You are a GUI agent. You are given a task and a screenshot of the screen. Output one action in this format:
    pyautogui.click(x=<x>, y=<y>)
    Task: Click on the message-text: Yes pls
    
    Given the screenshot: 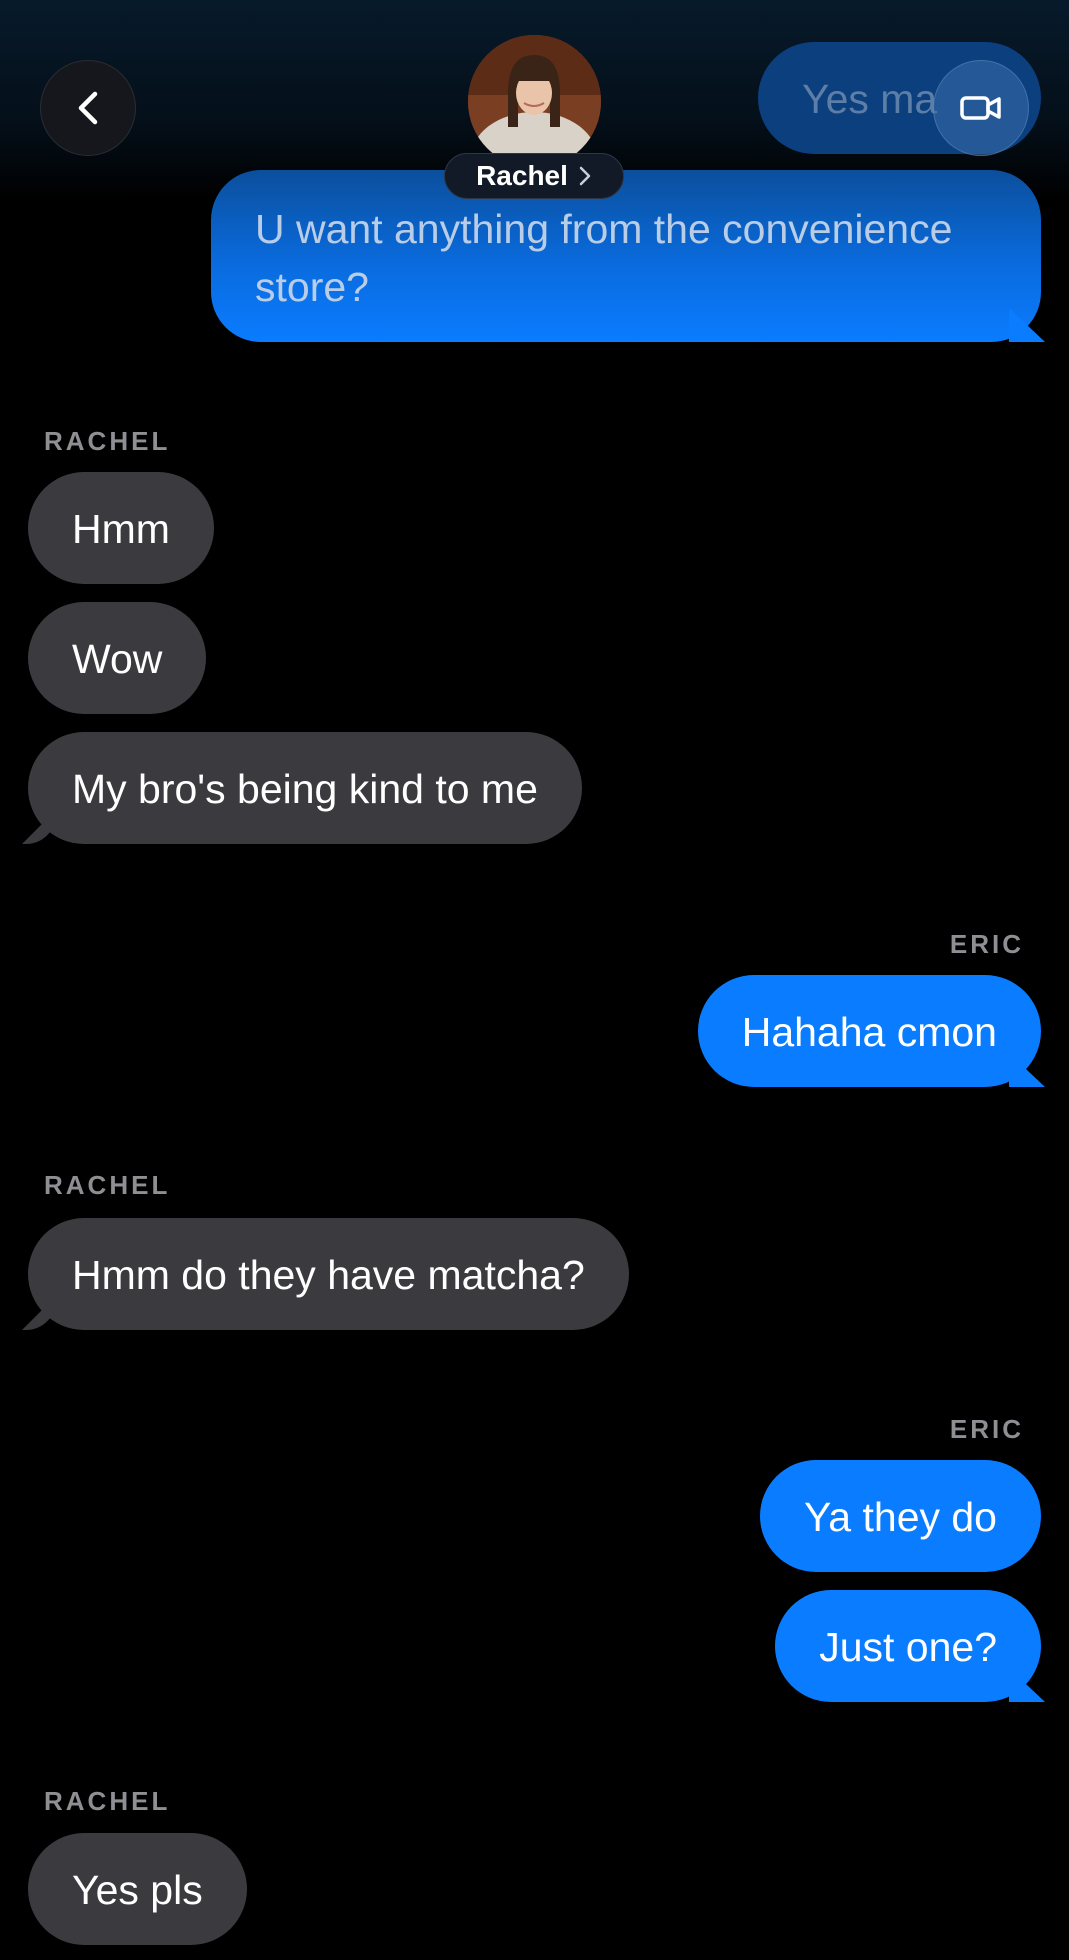 What is the action you would take?
    pyautogui.click(x=137, y=1890)
    